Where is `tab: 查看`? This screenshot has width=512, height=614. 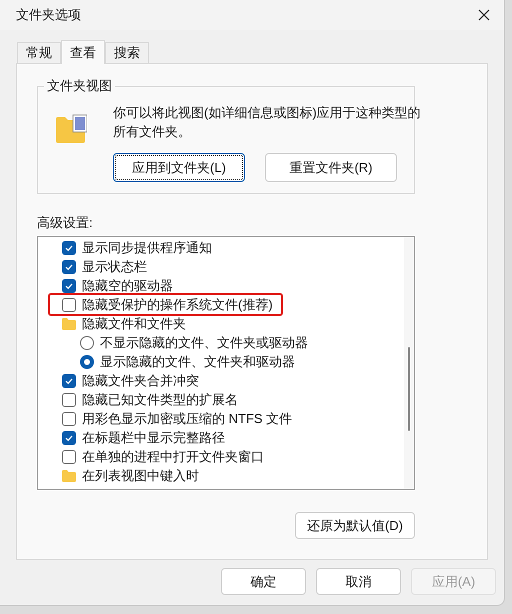 tab: 查看 is located at coordinates (83, 52).